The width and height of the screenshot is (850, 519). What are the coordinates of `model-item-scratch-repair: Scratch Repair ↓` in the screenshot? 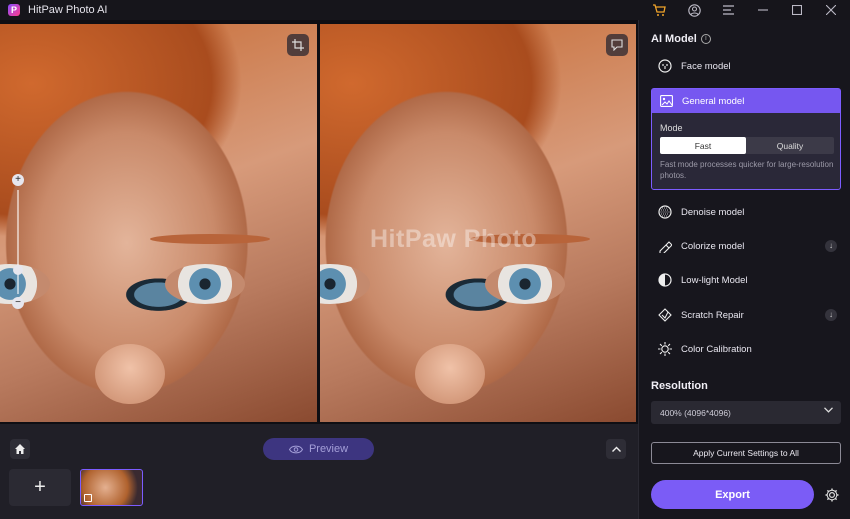 It's located at (746, 315).